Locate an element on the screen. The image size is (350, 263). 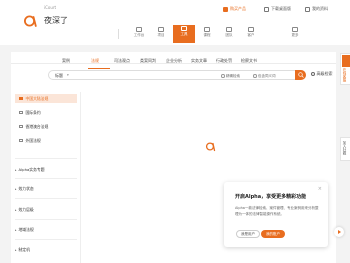
synonym-option: 包含同义词 is located at coordinates (264, 76).